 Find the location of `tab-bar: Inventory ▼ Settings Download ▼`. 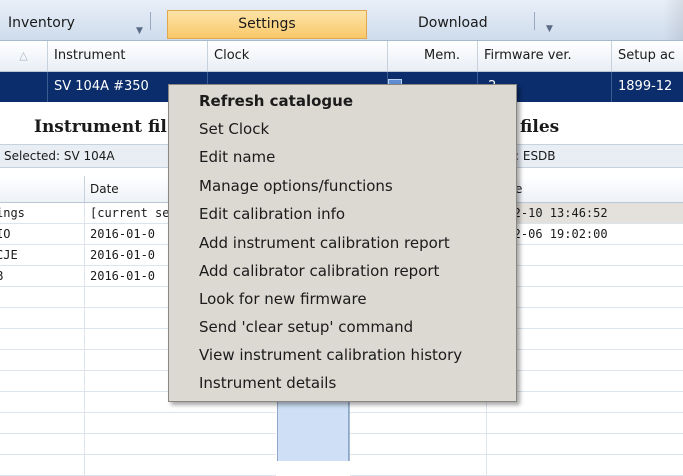

tab-bar: Inventory ▼ Settings Download ▼ is located at coordinates (341, 20).